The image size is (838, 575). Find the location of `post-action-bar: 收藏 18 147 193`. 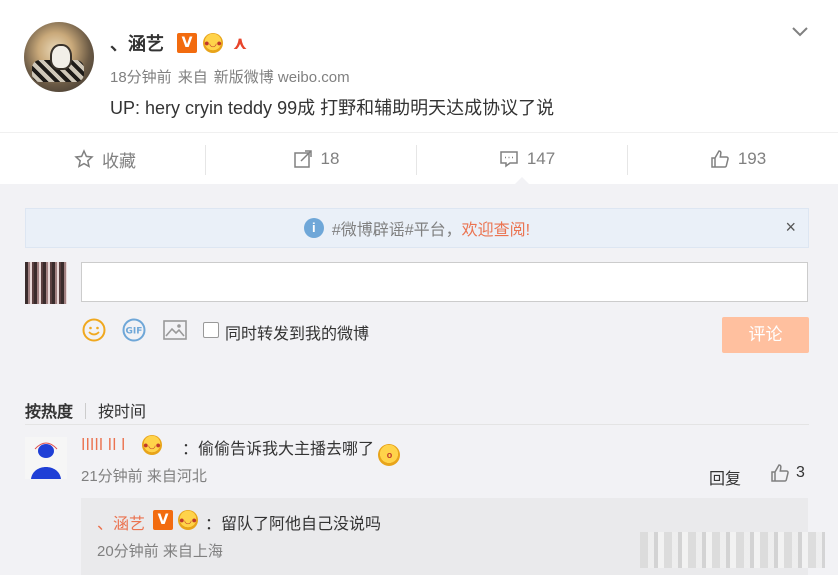

post-action-bar: 收藏 18 147 193 is located at coordinates (419, 158).